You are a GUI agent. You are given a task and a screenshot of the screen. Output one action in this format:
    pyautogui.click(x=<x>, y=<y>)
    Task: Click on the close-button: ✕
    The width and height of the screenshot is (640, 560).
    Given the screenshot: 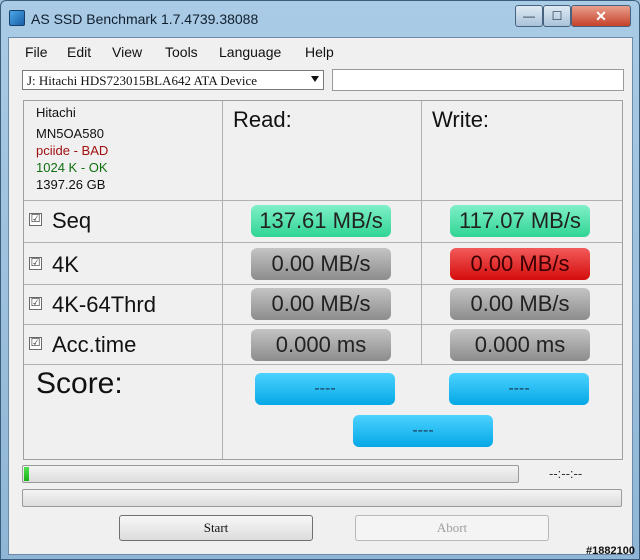 What is the action you would take?
    pyautogui.click(x=601, y=16)
    